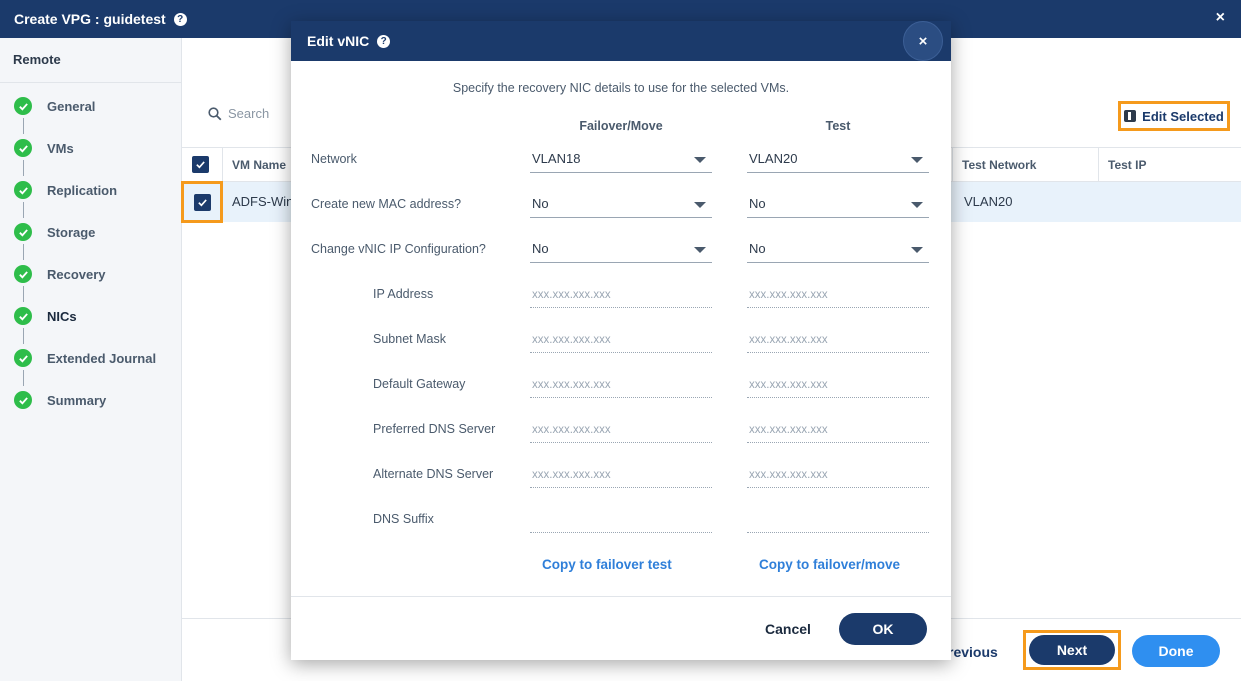 The height and width of the screenshot is (681, 1241). Describe the element at coordinates (621, 295) in the screenshot. I see `failover-ip-address-input` at that location.